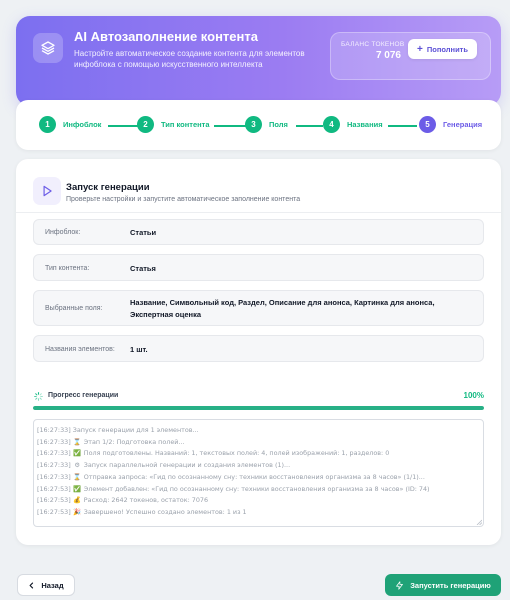 This screenshot has height=600, width=510. I want to click on page-title: AI Автозаполнение контента, so click(166, 36).